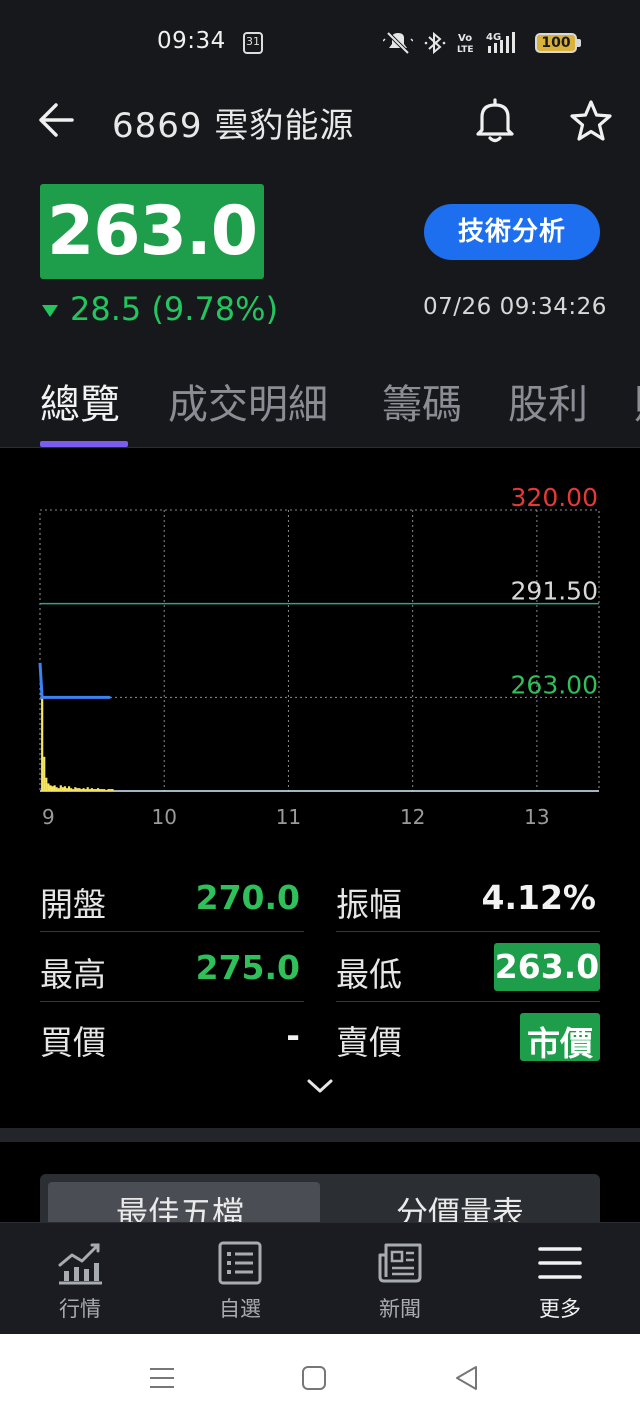  What do you see at coordinates (493, 37) in the screenshot?
I see `svg-text: 4G` at bounding box center [493, 37].